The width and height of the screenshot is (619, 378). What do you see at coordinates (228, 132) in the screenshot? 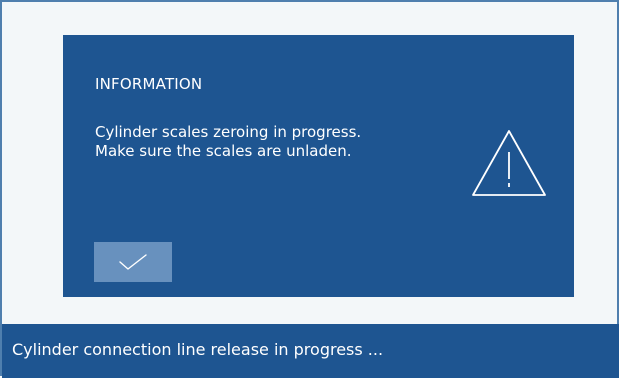
I see `dialog-message-line-1: Cylinder scales zeroing in progress.` at bounding box center [228, 132].